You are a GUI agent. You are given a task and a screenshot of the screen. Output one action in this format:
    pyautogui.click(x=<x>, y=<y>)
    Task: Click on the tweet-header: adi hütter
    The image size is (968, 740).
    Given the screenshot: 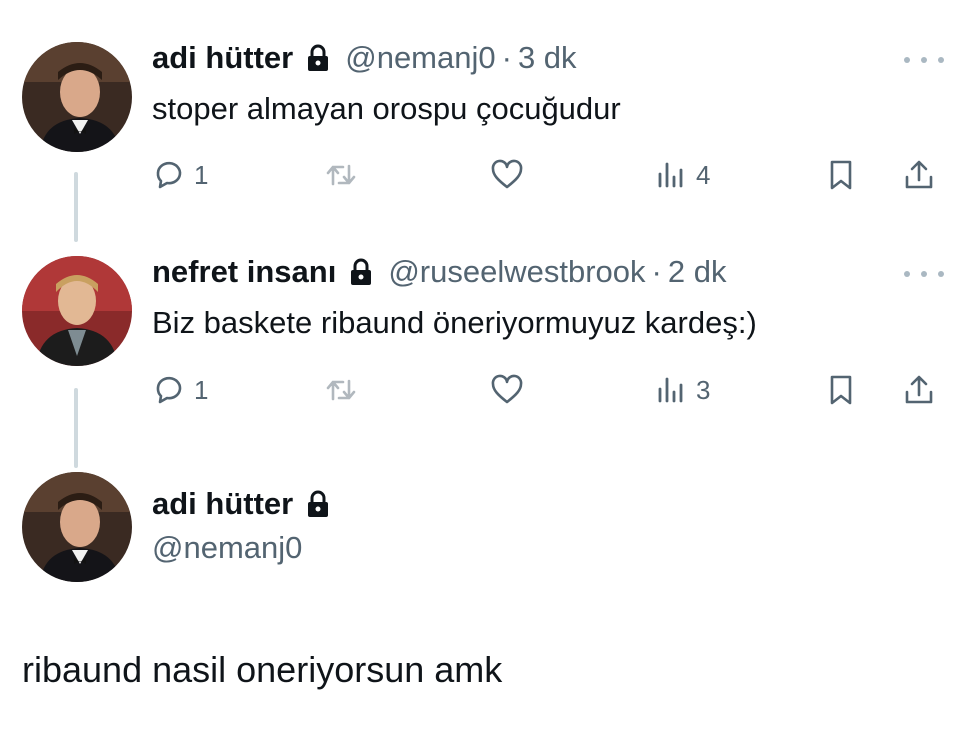 What is the action you would take?
    pyautogui.click(x=248, y=504)
    